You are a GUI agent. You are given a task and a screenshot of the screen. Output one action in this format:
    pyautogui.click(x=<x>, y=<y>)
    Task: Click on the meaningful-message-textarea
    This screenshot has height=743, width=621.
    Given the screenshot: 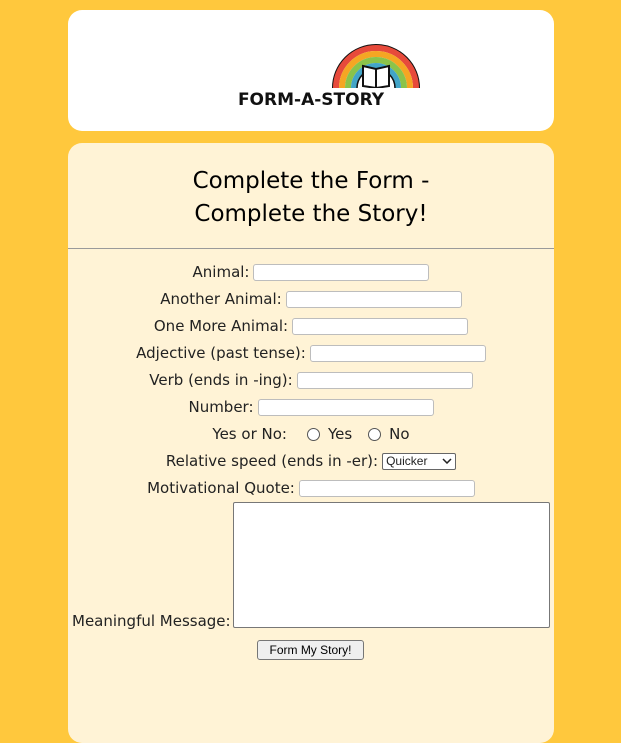 What is the action you would take?
    pyautogui.click(x=391, y=565)
    